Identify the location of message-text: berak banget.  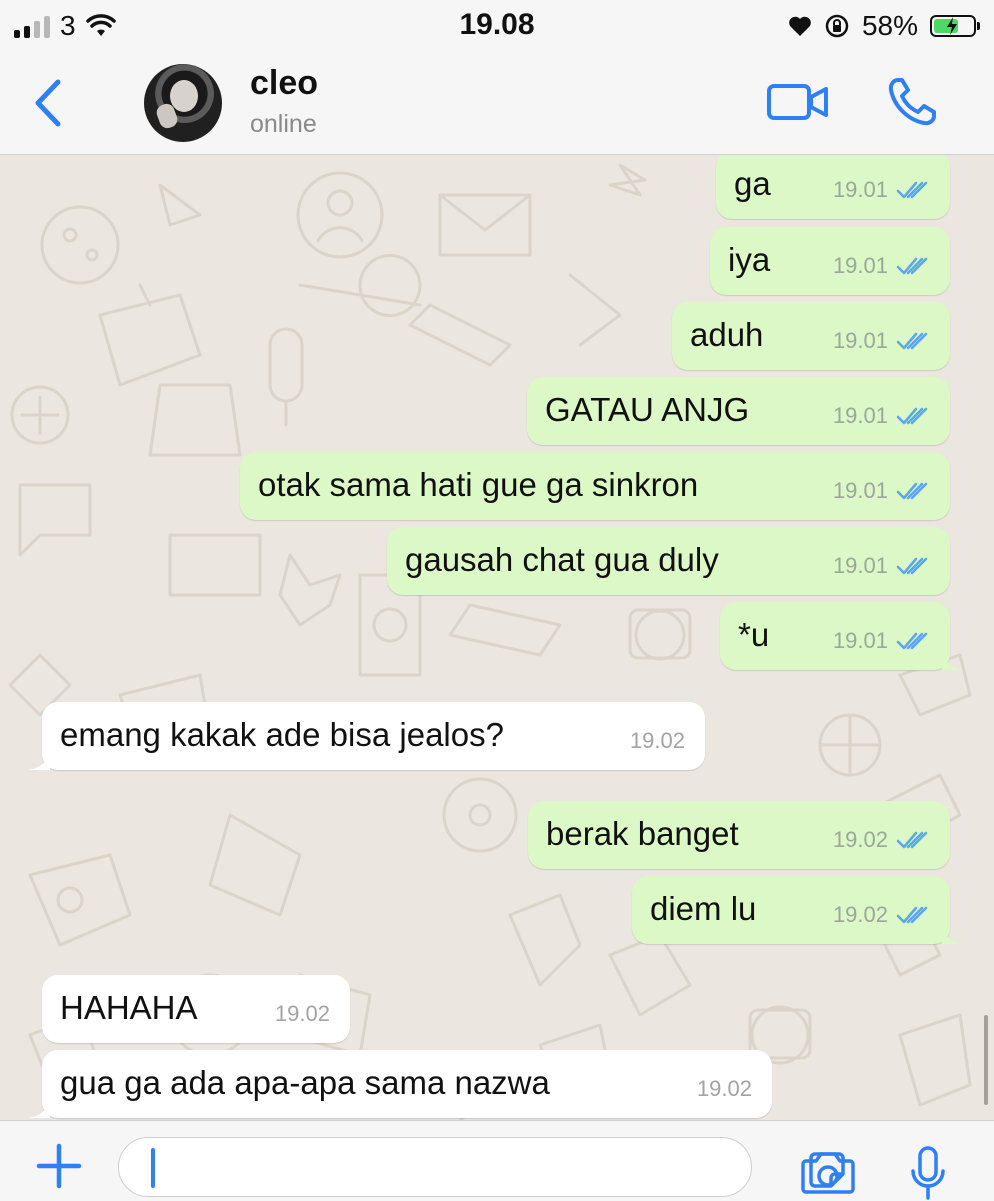
(642, 833).